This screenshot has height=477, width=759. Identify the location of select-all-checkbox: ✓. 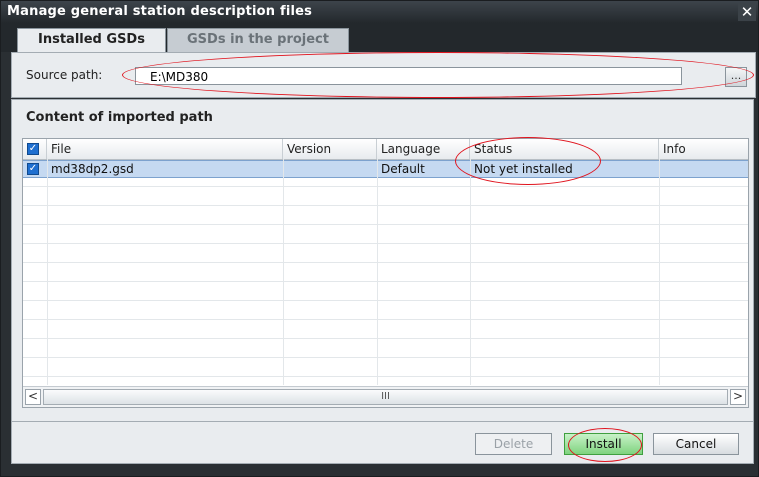
(33, 149).